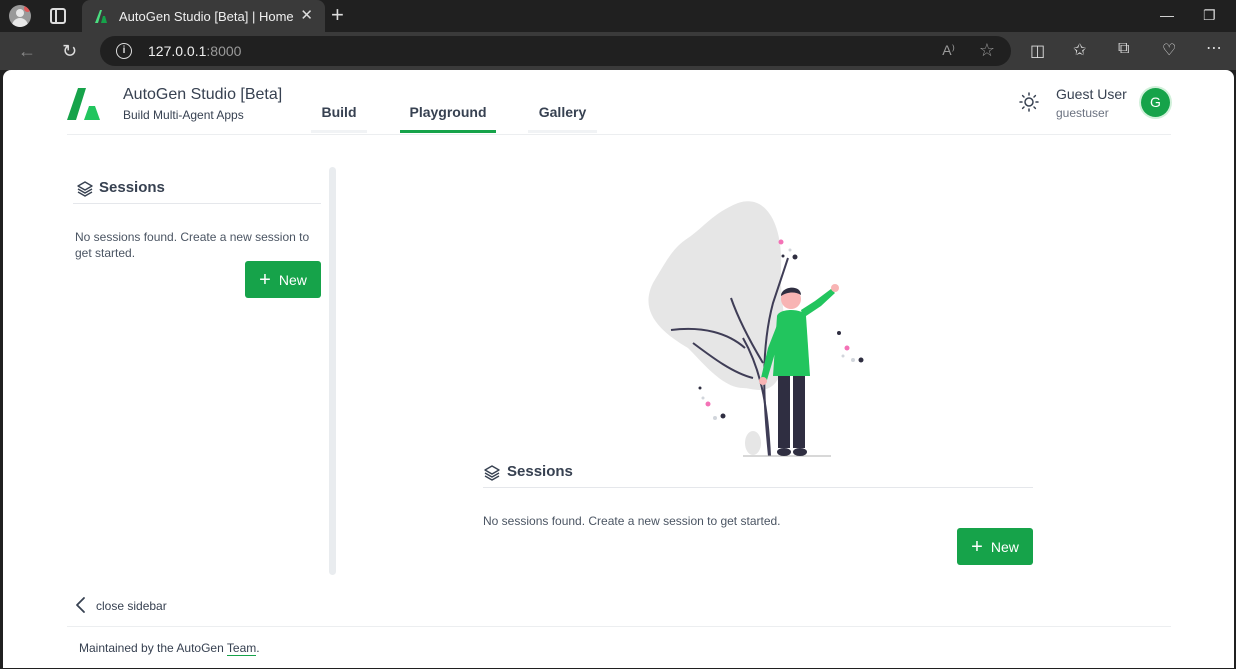 This screenshot has height=669, width=1236. What do you see at coordinates (555, 51) in the screenshot?
I see `url-field: i 127.0.0.1:8000 A⁾ ☆` at bounding box center [555, 51].